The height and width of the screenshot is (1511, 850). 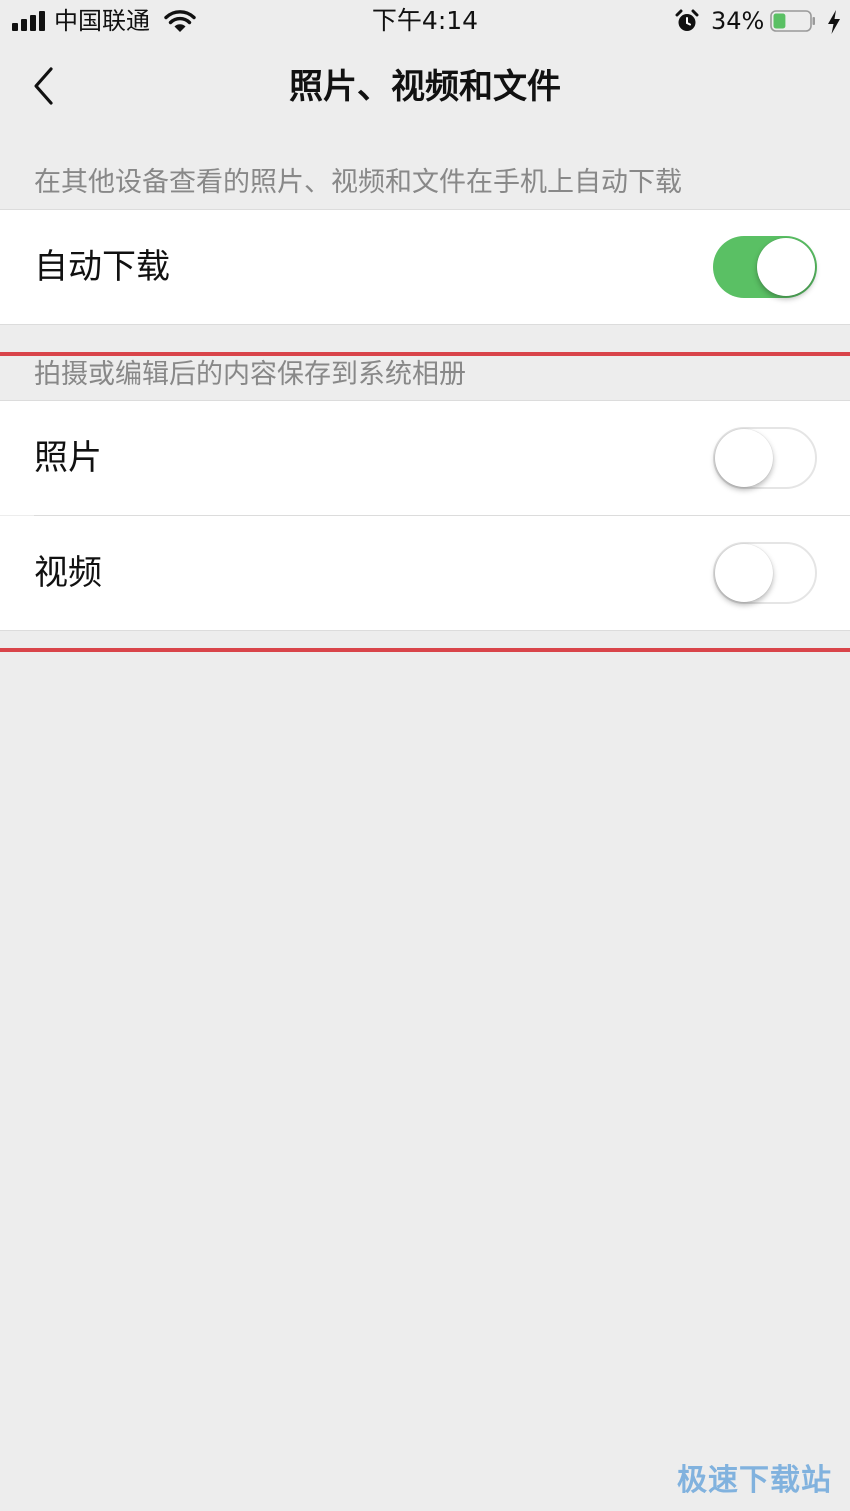 I want to click on cell-video: 视频, so click(x=425, y=573).